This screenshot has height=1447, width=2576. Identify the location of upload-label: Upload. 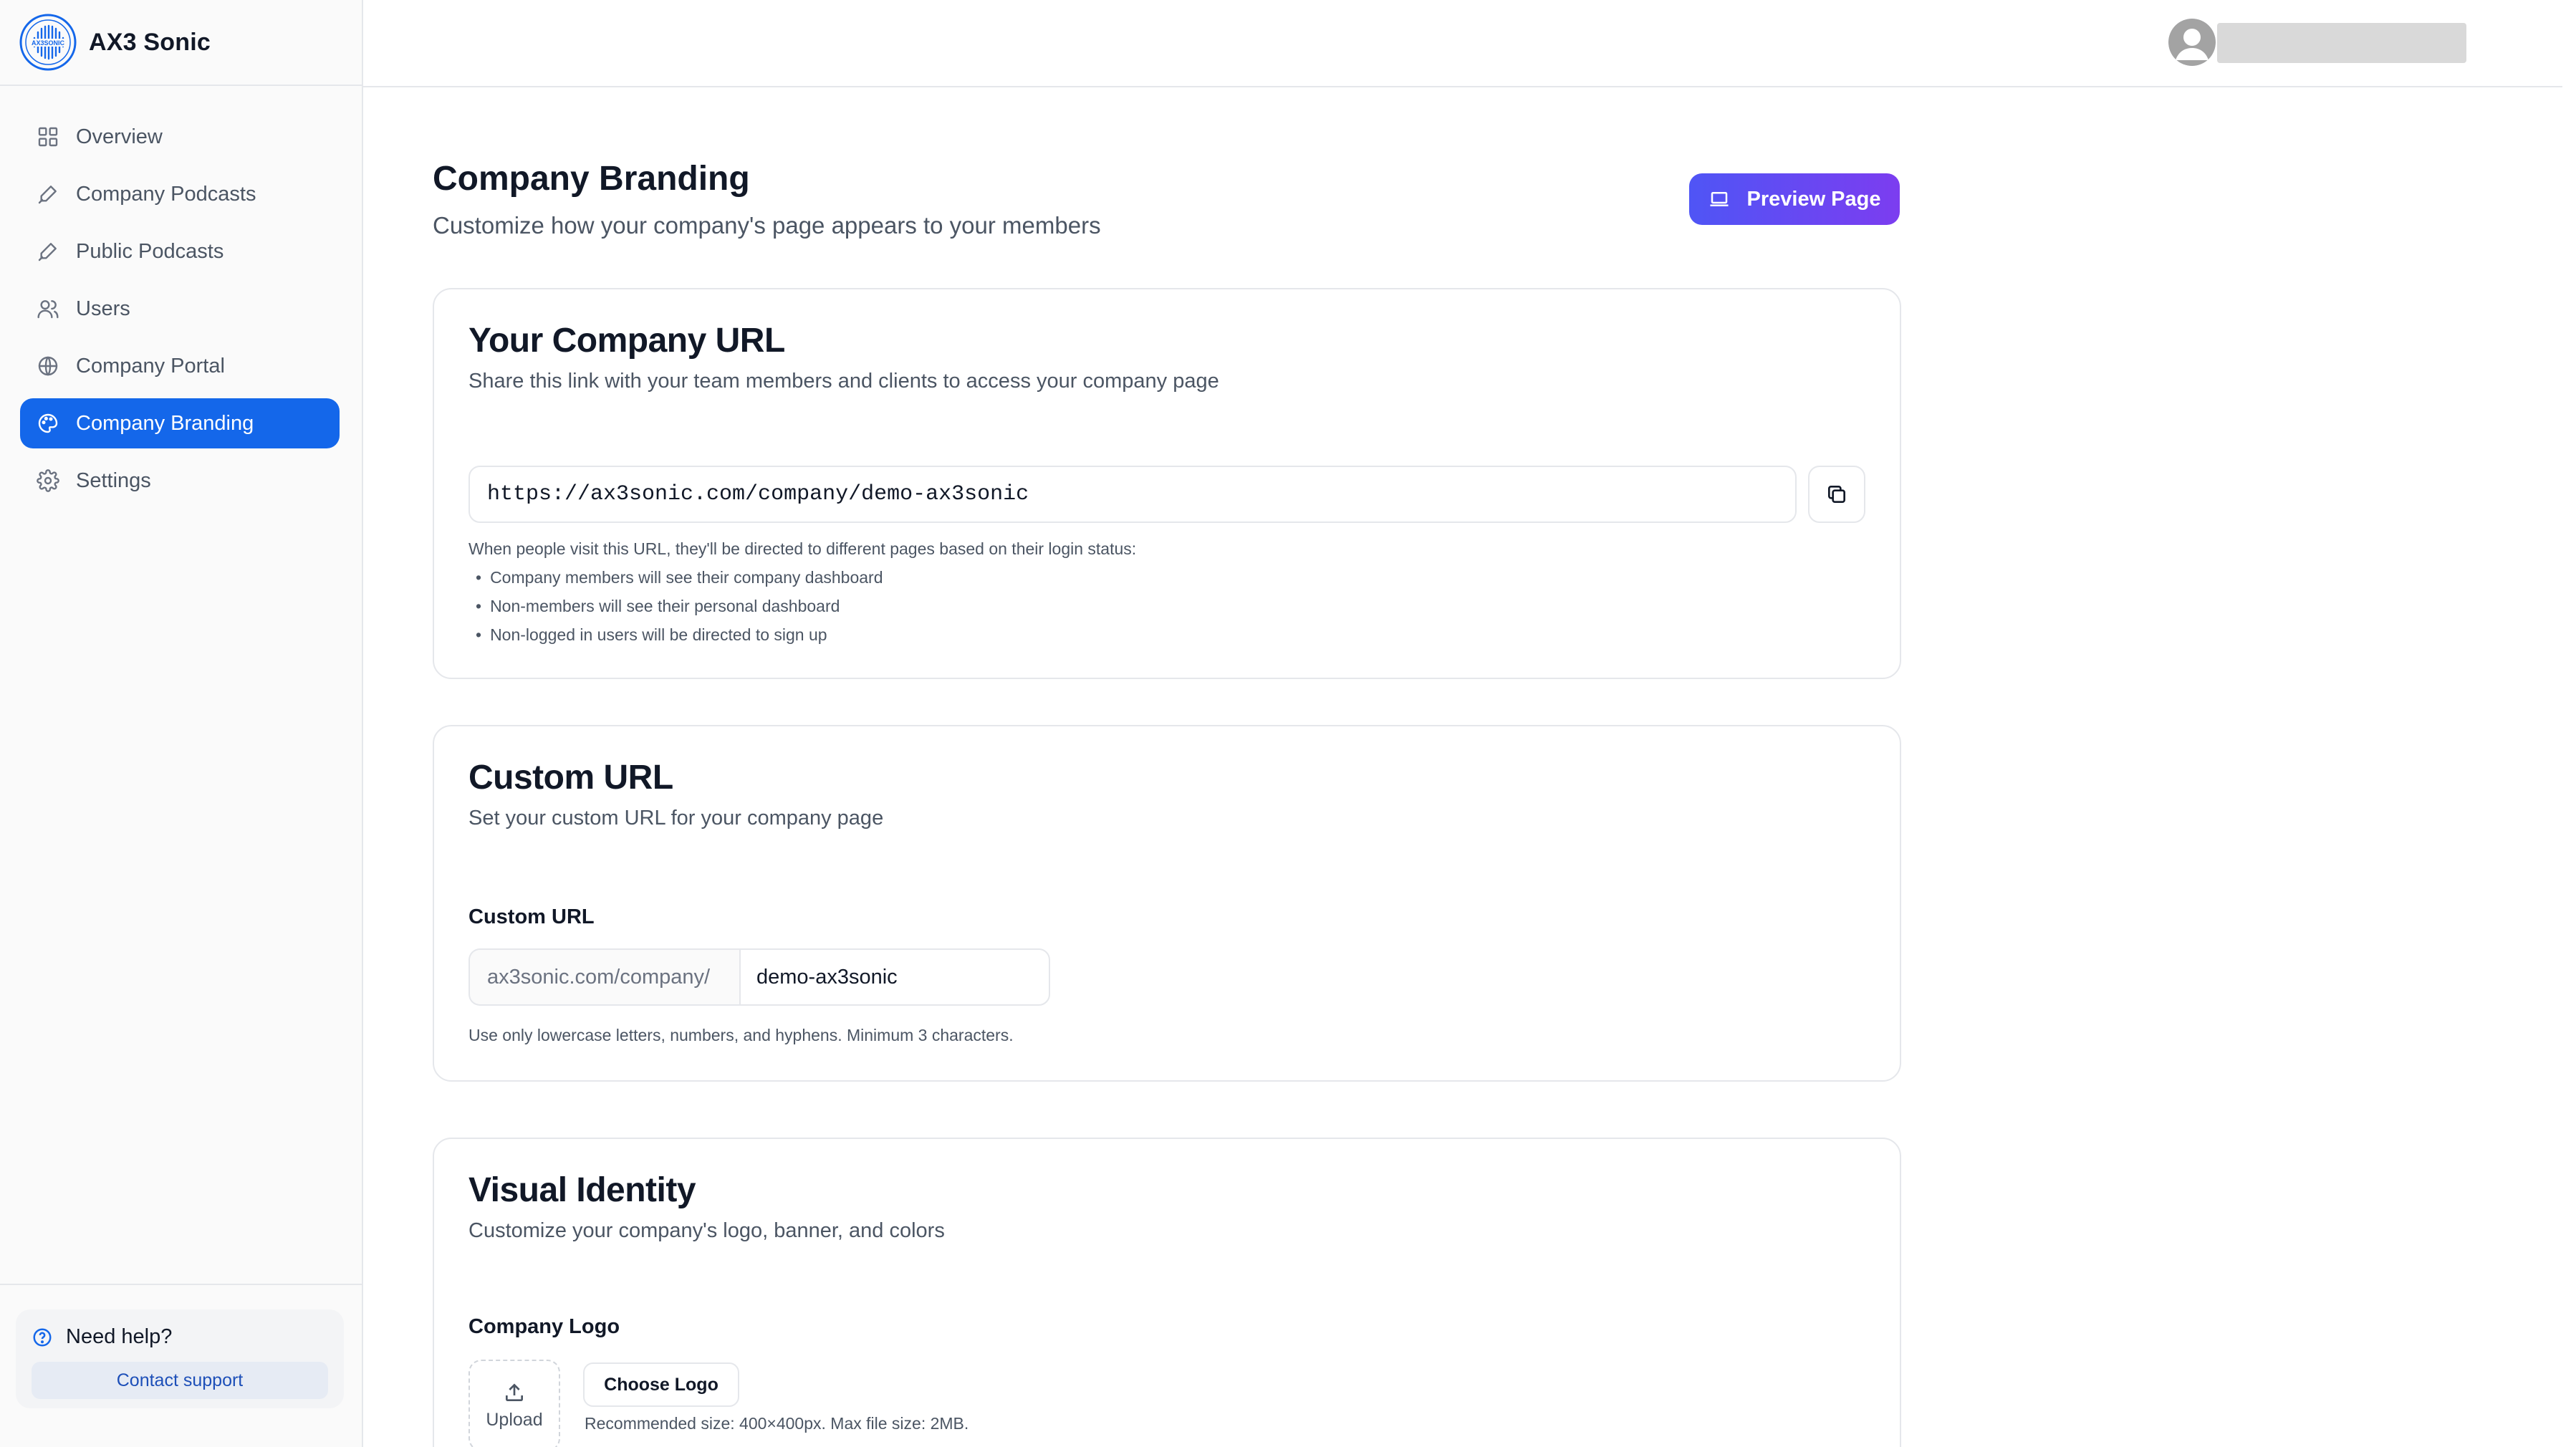
(515, 1419).